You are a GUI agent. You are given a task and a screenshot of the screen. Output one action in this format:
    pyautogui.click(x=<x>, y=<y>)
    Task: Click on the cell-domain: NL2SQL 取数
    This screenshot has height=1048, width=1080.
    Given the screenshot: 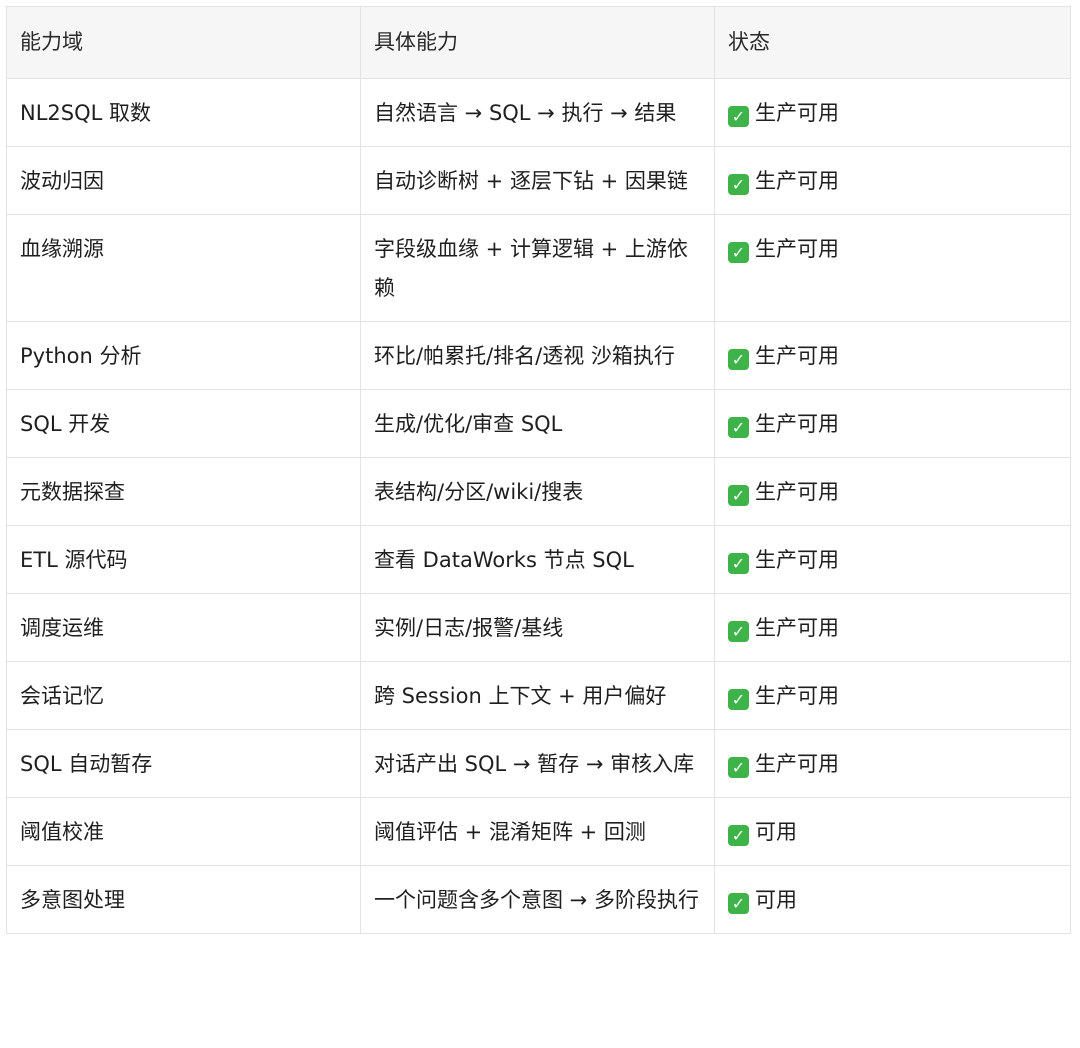 What is the action you would take?
    pyautogui.click(x=183, y=112)
    